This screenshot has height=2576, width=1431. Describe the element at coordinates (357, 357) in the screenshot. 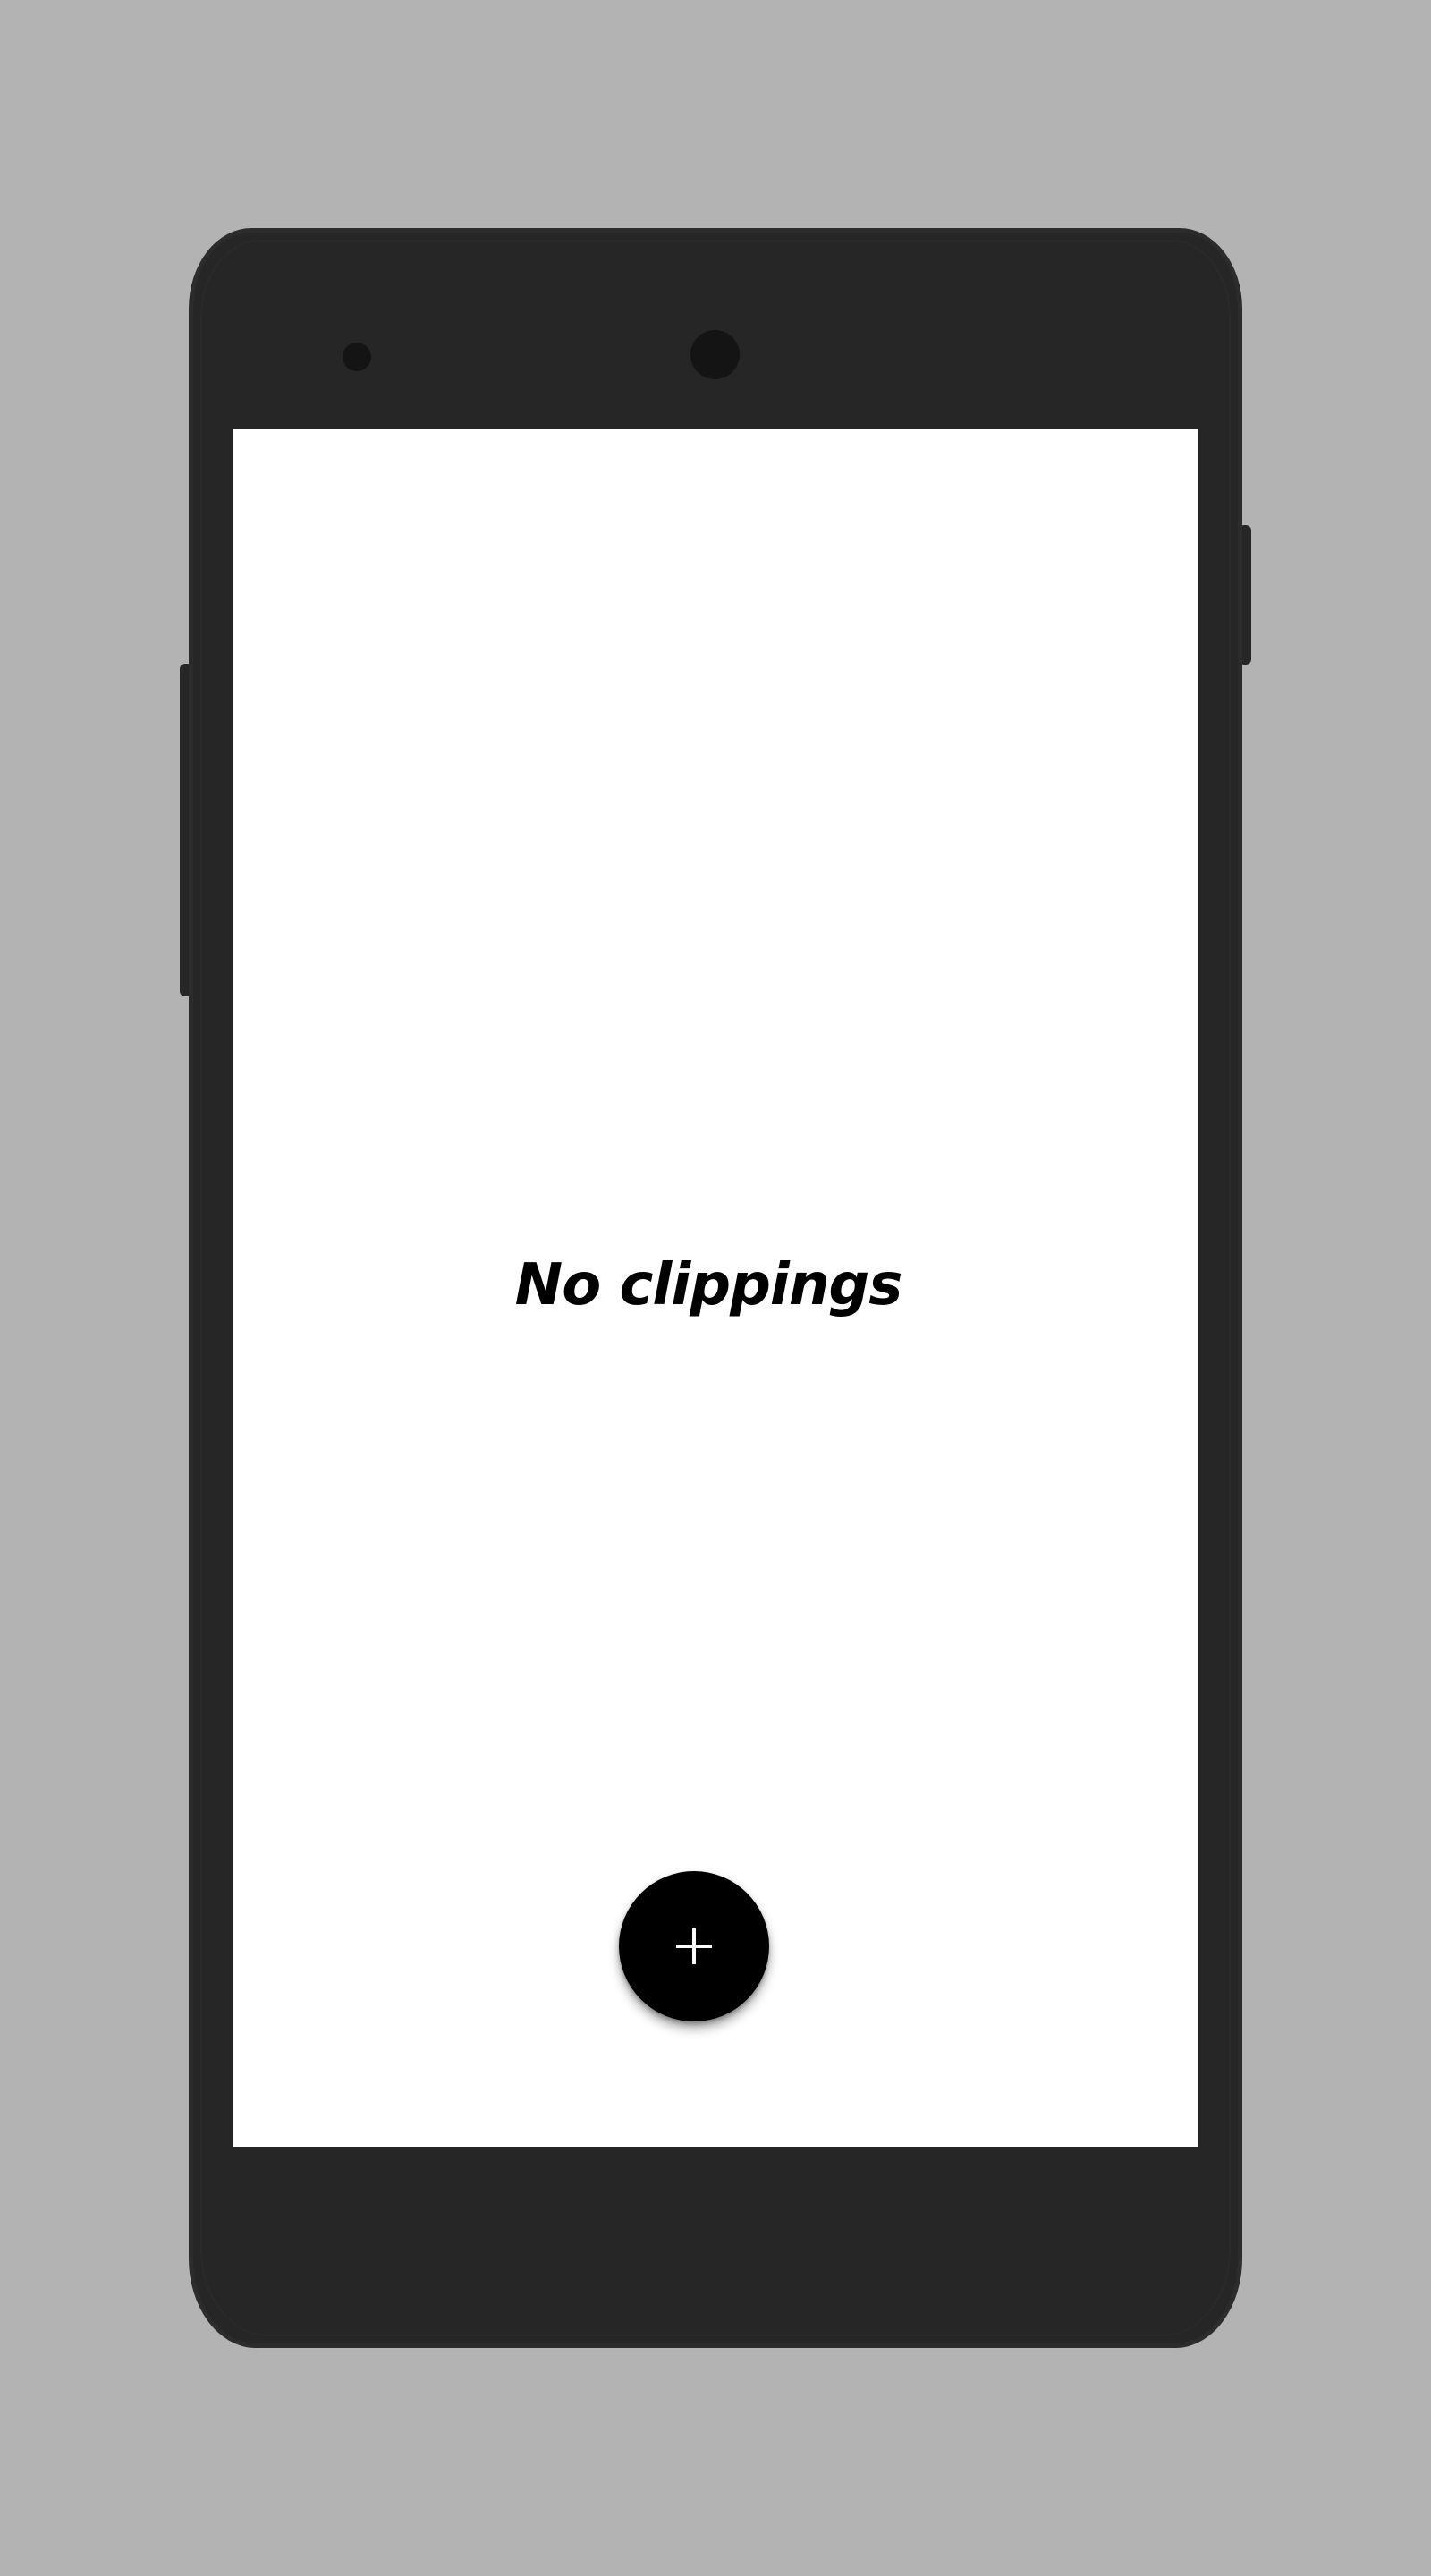

I see `proximity-sensor` at that location.